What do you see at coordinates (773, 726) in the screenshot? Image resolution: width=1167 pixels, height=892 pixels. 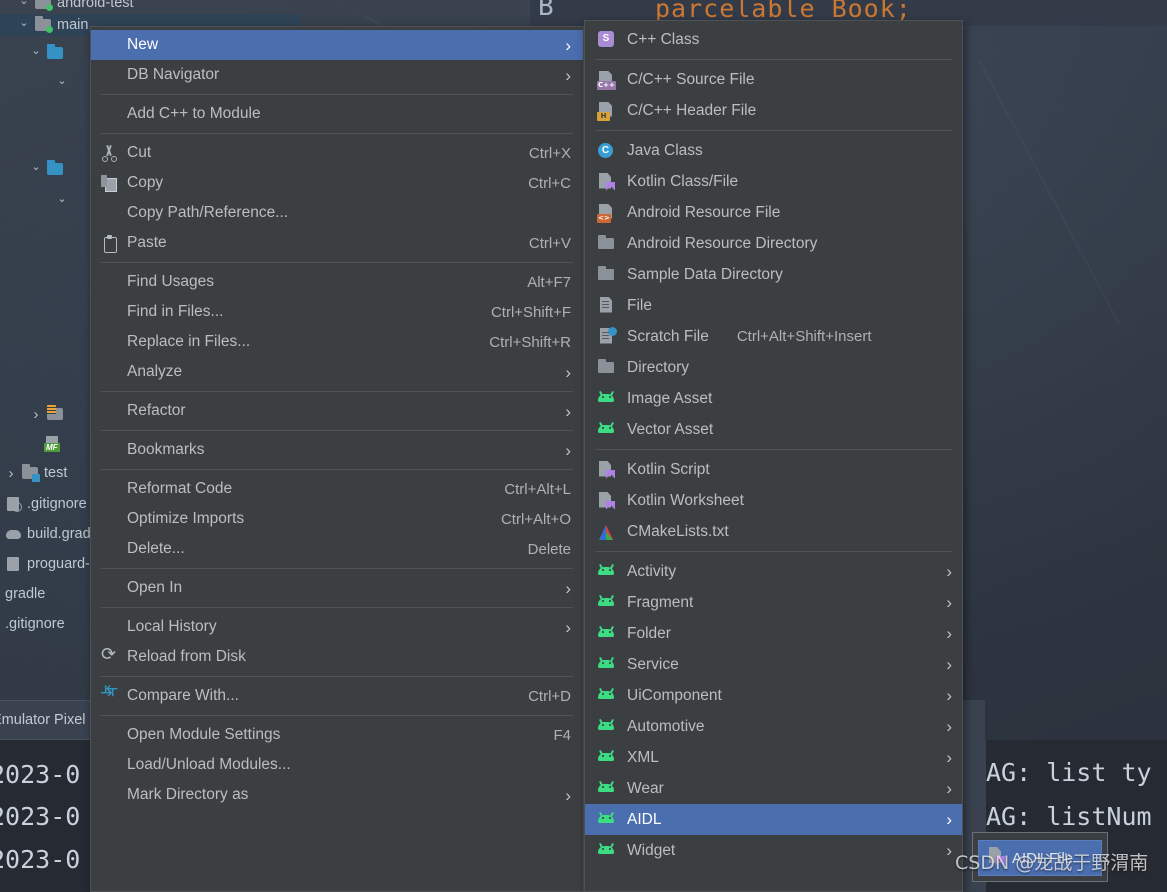 I see `submenu-item-automotive: Automotive ›` at bounding box center [773, 726].